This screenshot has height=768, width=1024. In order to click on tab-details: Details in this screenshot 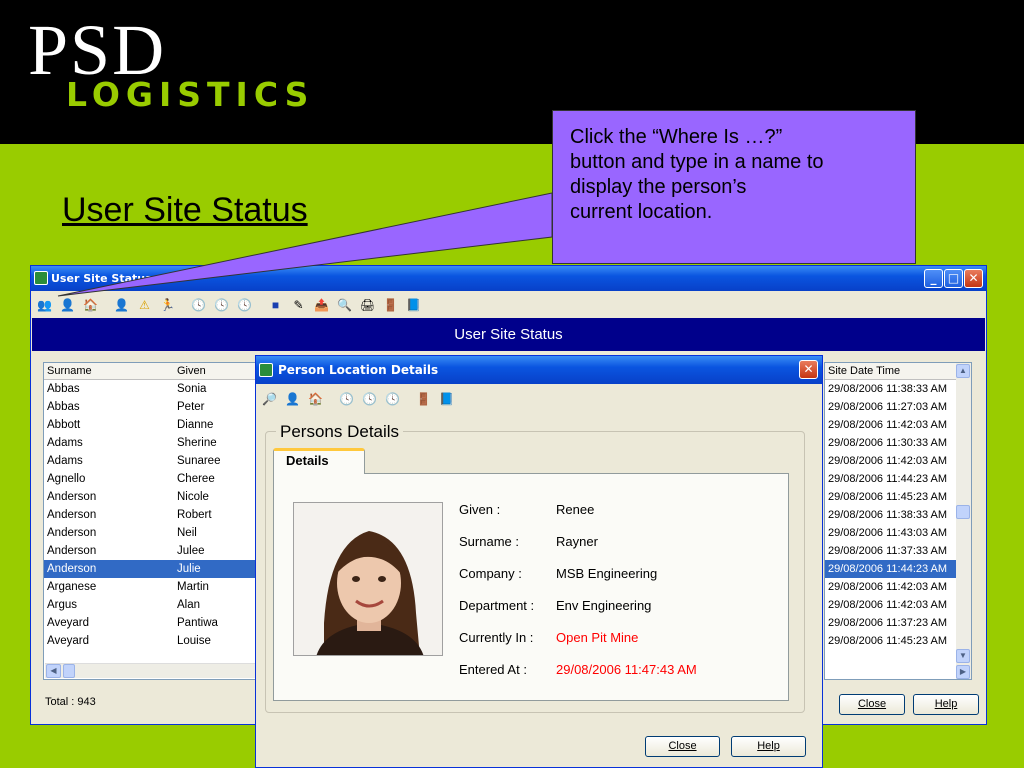, I will do `click(319, 461)`.